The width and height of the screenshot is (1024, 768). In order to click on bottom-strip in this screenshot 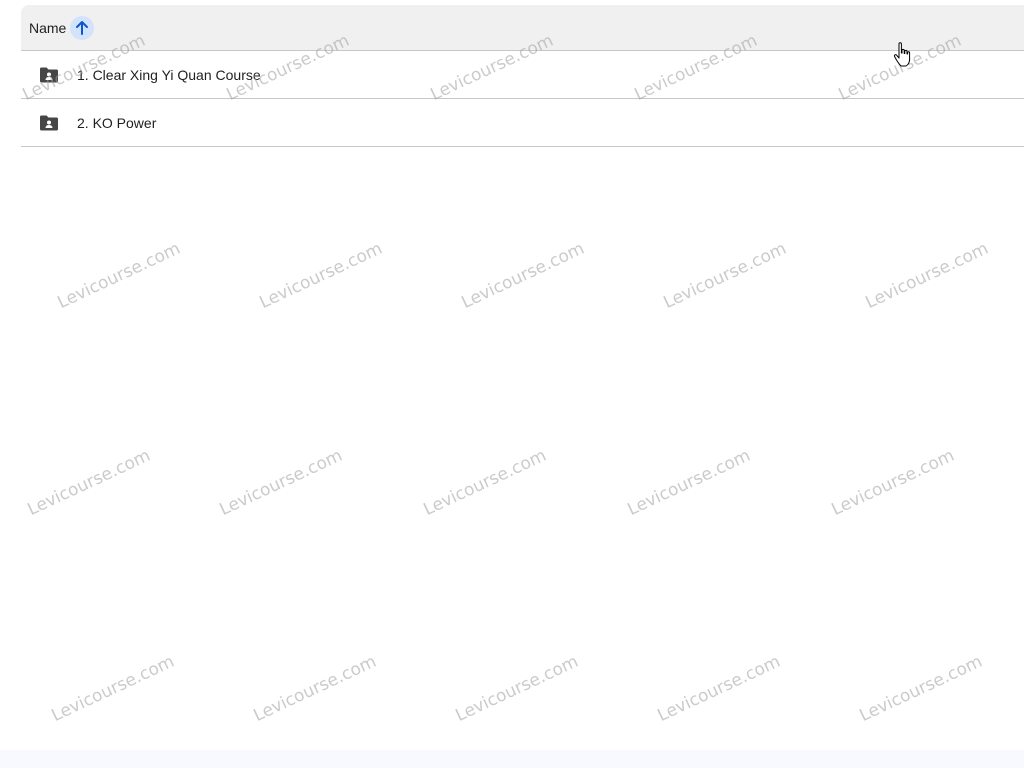, I will do `click(512, 759)`.